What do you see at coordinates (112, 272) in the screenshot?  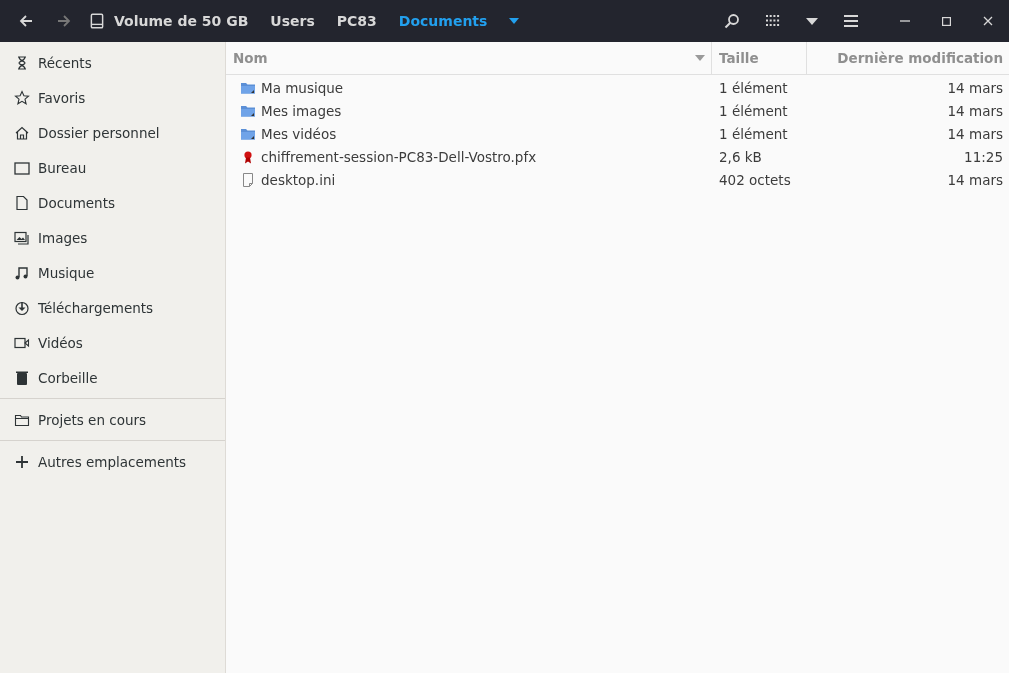 I see `sidebar-item: Musique` at bounding box center [112, 272].